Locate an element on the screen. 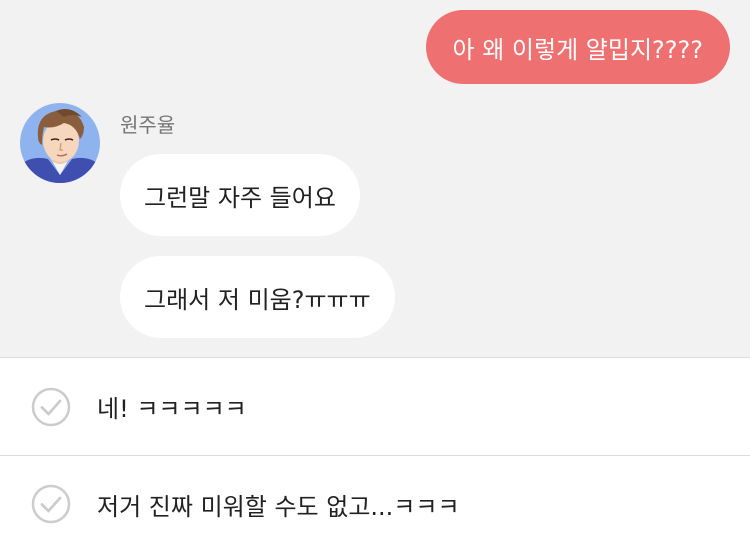 Image resolution: width=750 pixels, height=552 pixels. incoming-message-bubble: 그래서 저 미움?ㅠㅠㅠ is located at coordinates (257, 297).